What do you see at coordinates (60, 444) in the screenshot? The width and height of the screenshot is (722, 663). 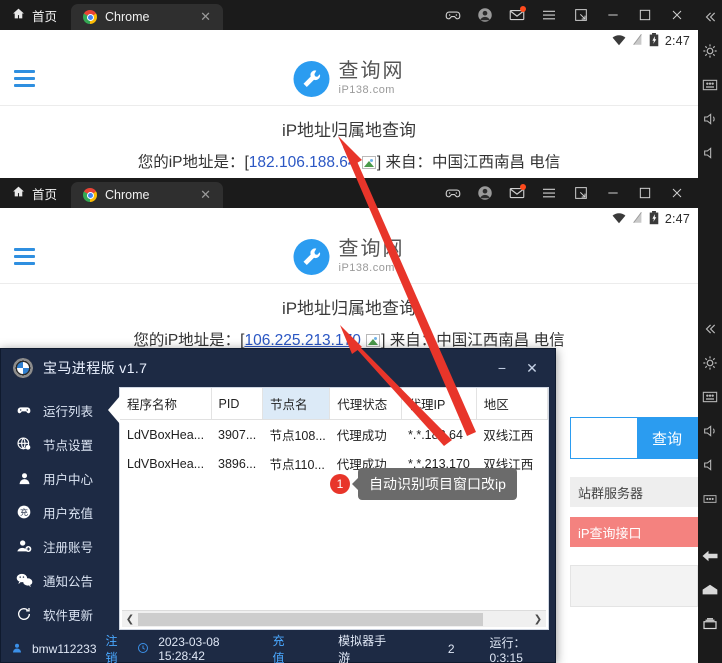 I see `sidebar-item-node-settings: 节点设置` at bounding box center [60, 444].